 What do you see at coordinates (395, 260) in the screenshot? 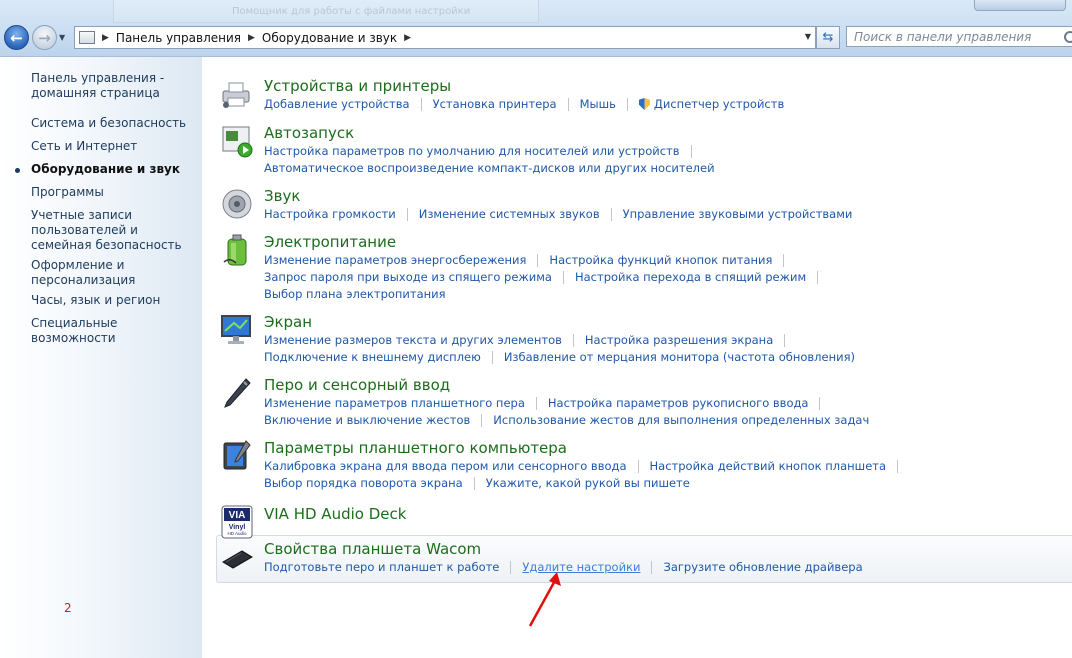
I see `link-power-plan-settings: Изменение параметров энергосбережения` at bounding box center [395, 260].